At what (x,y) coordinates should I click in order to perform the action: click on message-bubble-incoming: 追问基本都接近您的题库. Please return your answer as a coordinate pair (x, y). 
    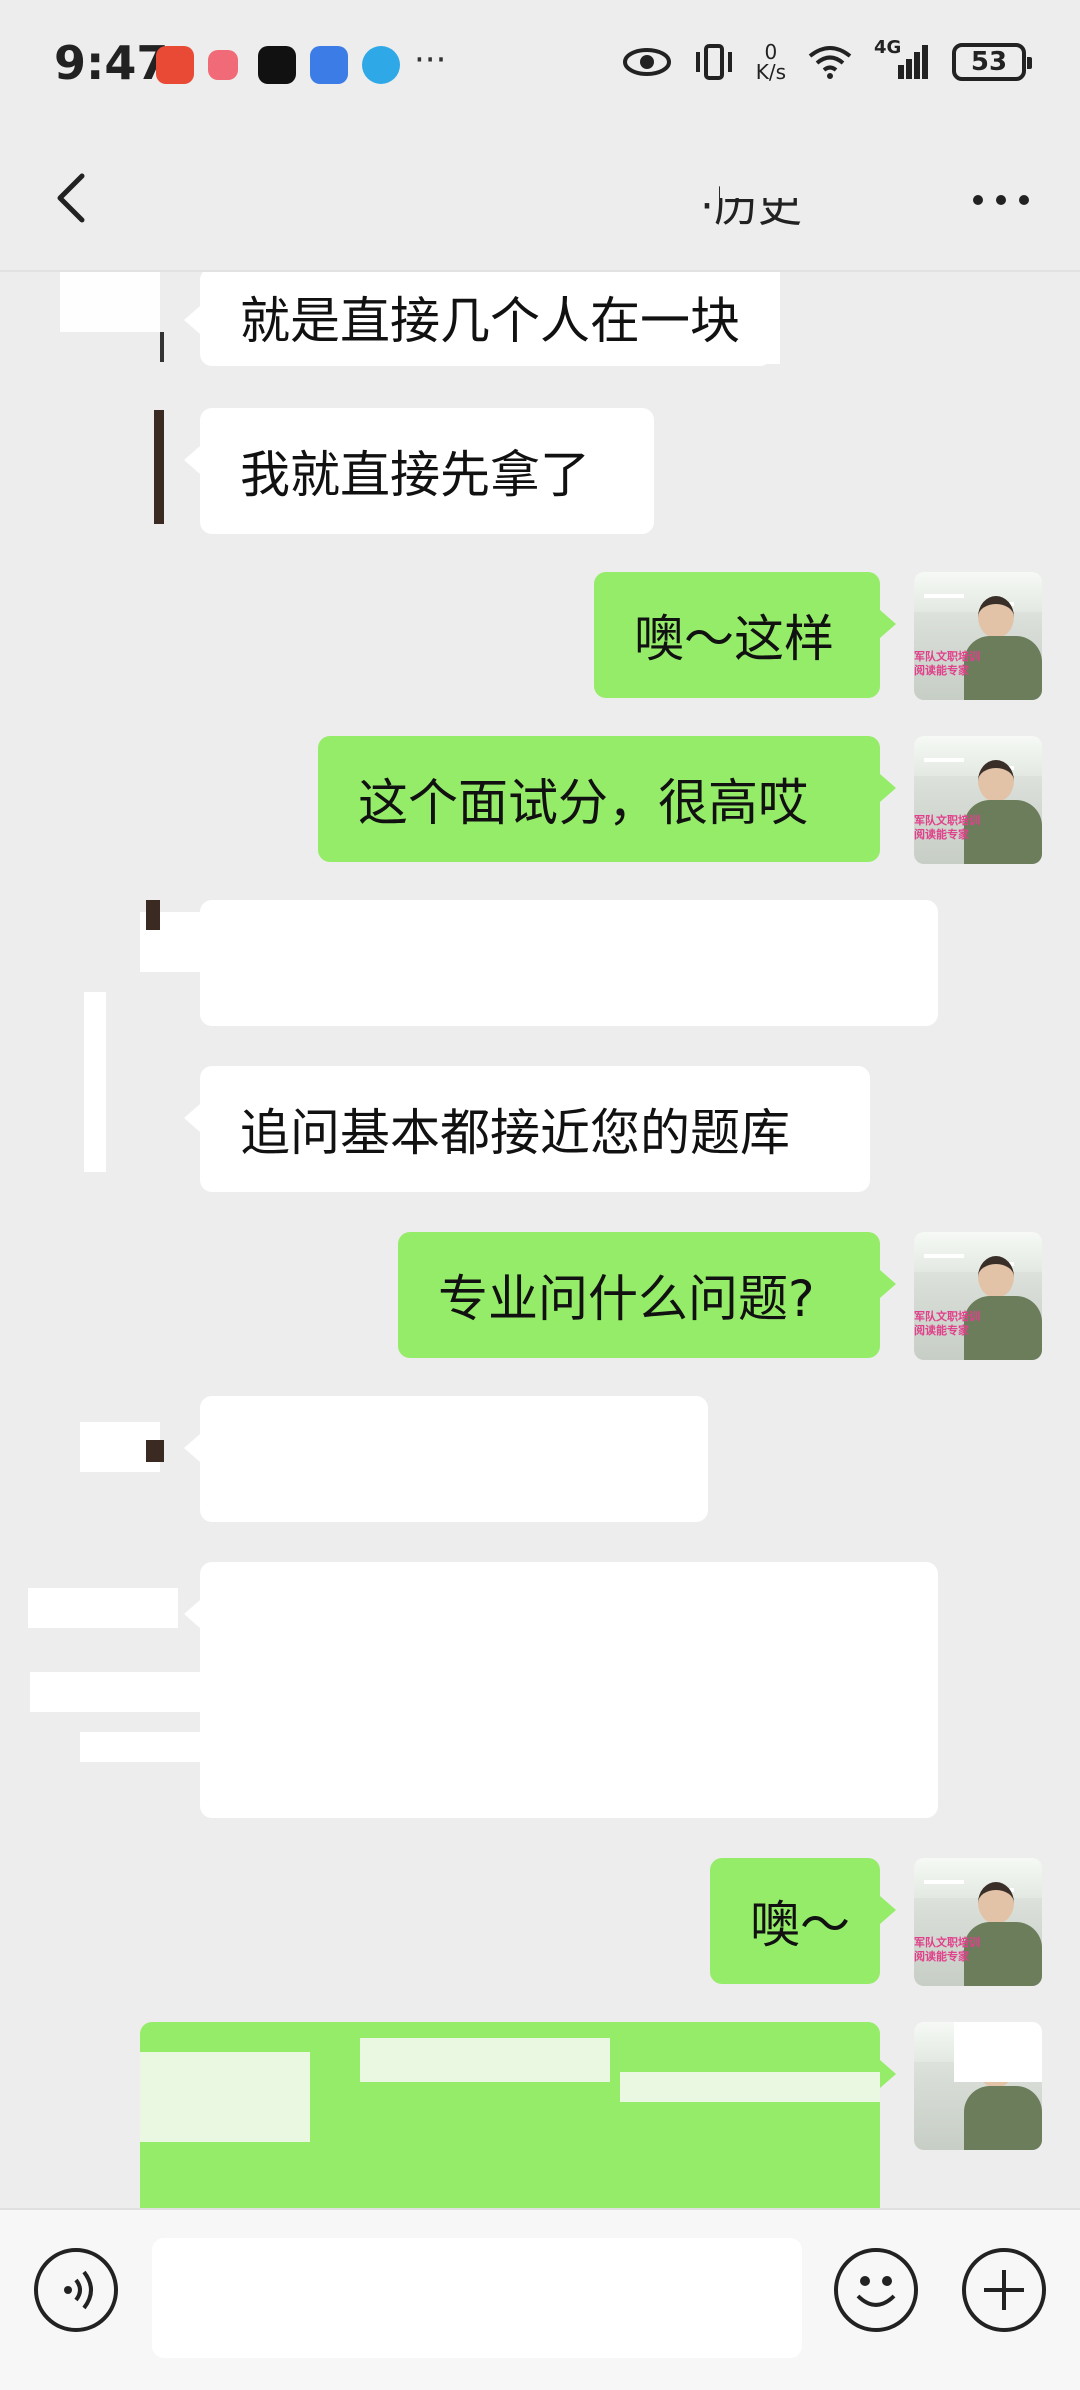
    Looking at the image, I should click on (527, 1129).